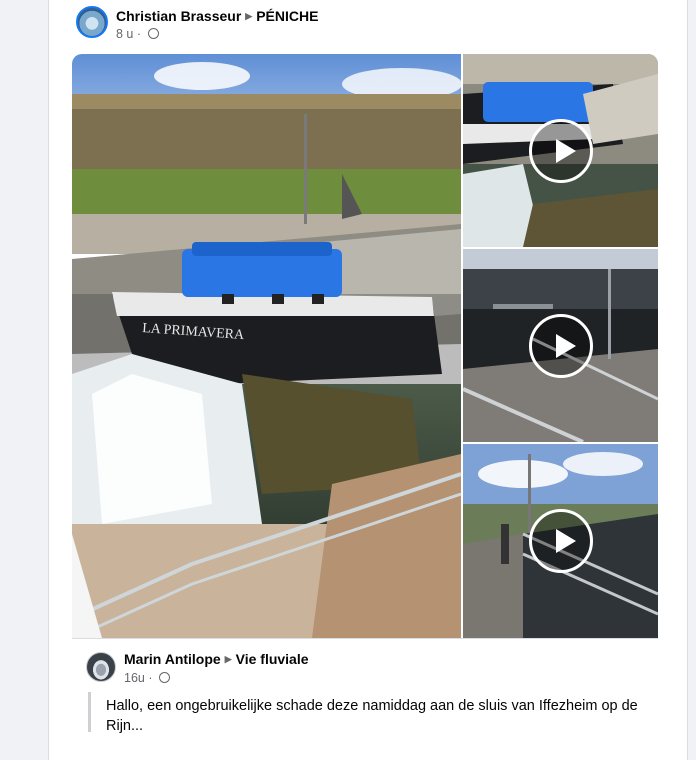 This screenshot has height=760, width=696. What do you see at coordinates (101, 667) in the screenshot?
I see `shared-author-avatar` at bounding box center [101, 667].